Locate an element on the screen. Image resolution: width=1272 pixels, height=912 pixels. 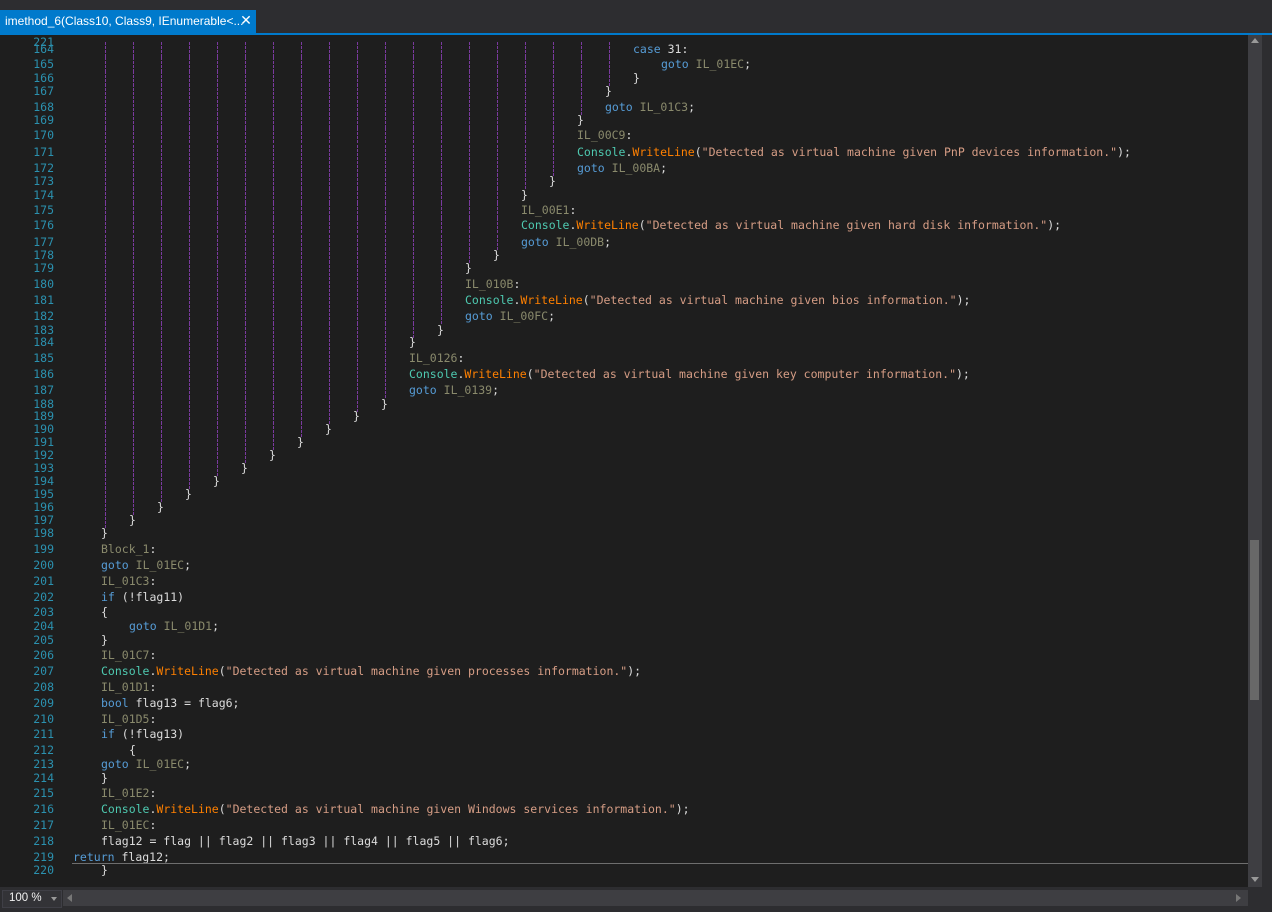
line-number: 216 is located at coordinates (43, 809).